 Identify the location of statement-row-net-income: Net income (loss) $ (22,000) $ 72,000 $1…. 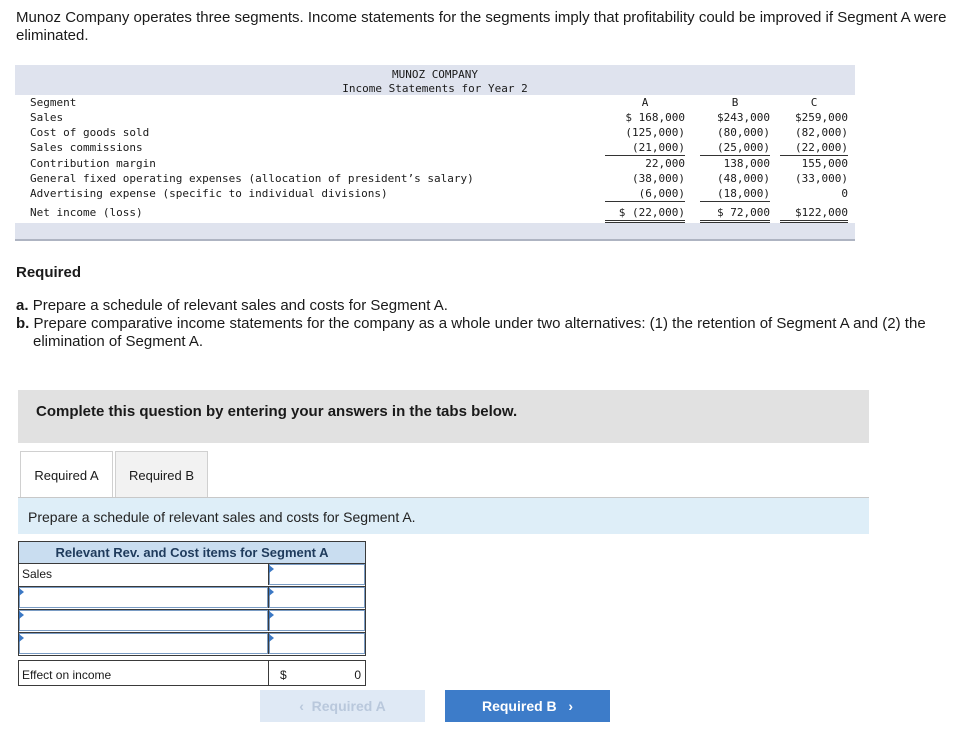
(435, 214).